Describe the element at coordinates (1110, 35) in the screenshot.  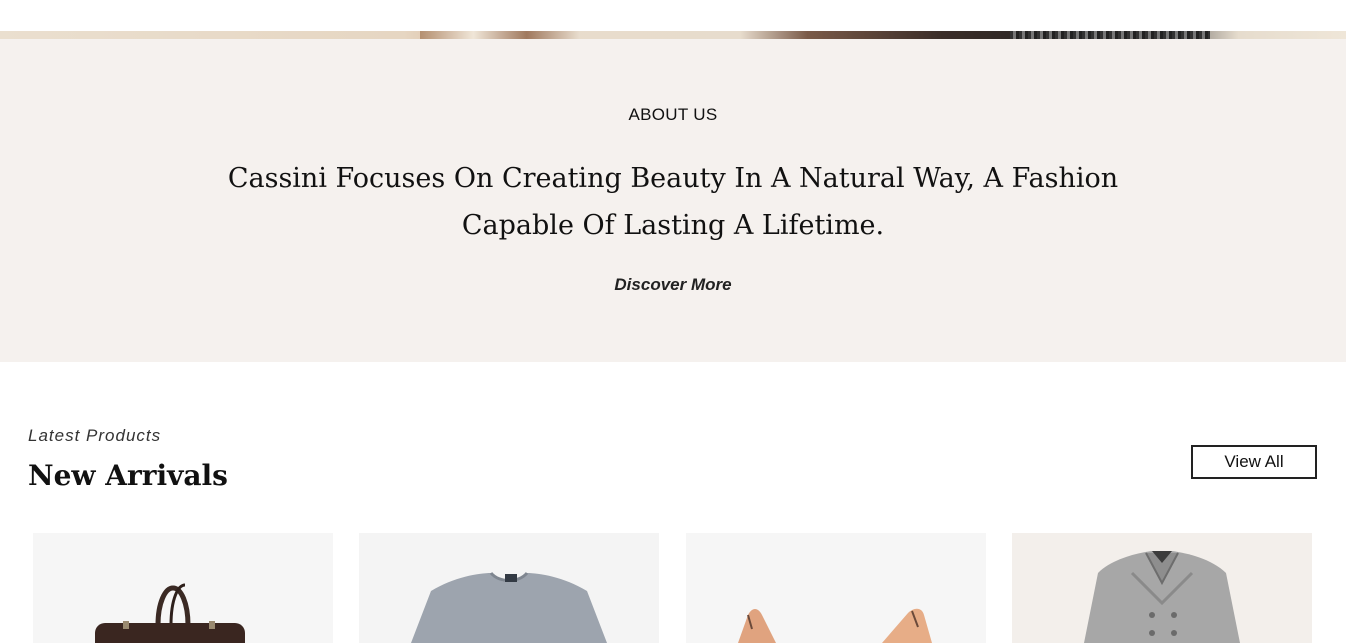
I see `hero-image-detail-right` at that location.